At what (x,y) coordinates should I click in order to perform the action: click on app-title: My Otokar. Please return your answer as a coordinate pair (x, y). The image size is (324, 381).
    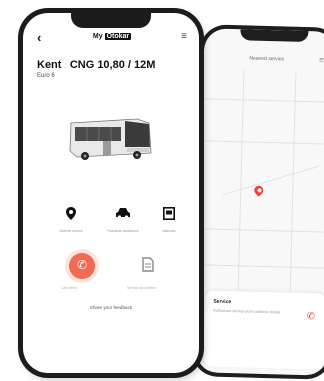
    Looking at the image, I should click on (112, 36).